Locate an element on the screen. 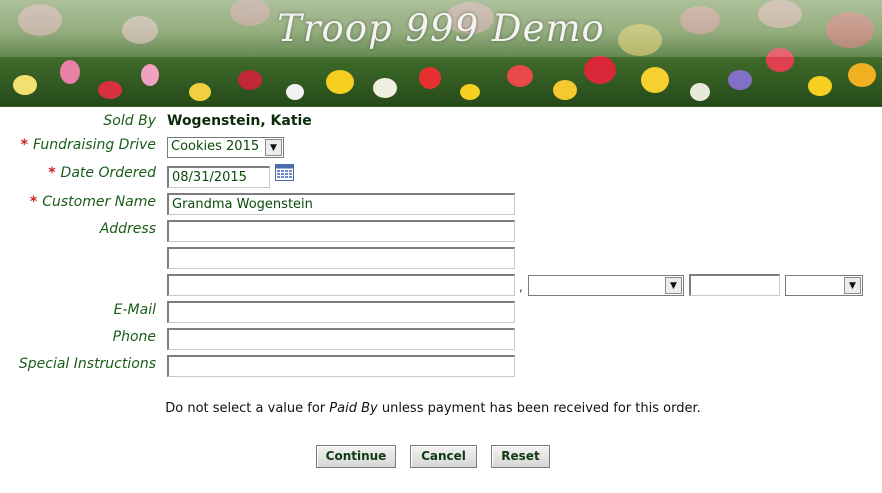  special-instructions-label: Special Instructions is located at coordinates (87, 364).